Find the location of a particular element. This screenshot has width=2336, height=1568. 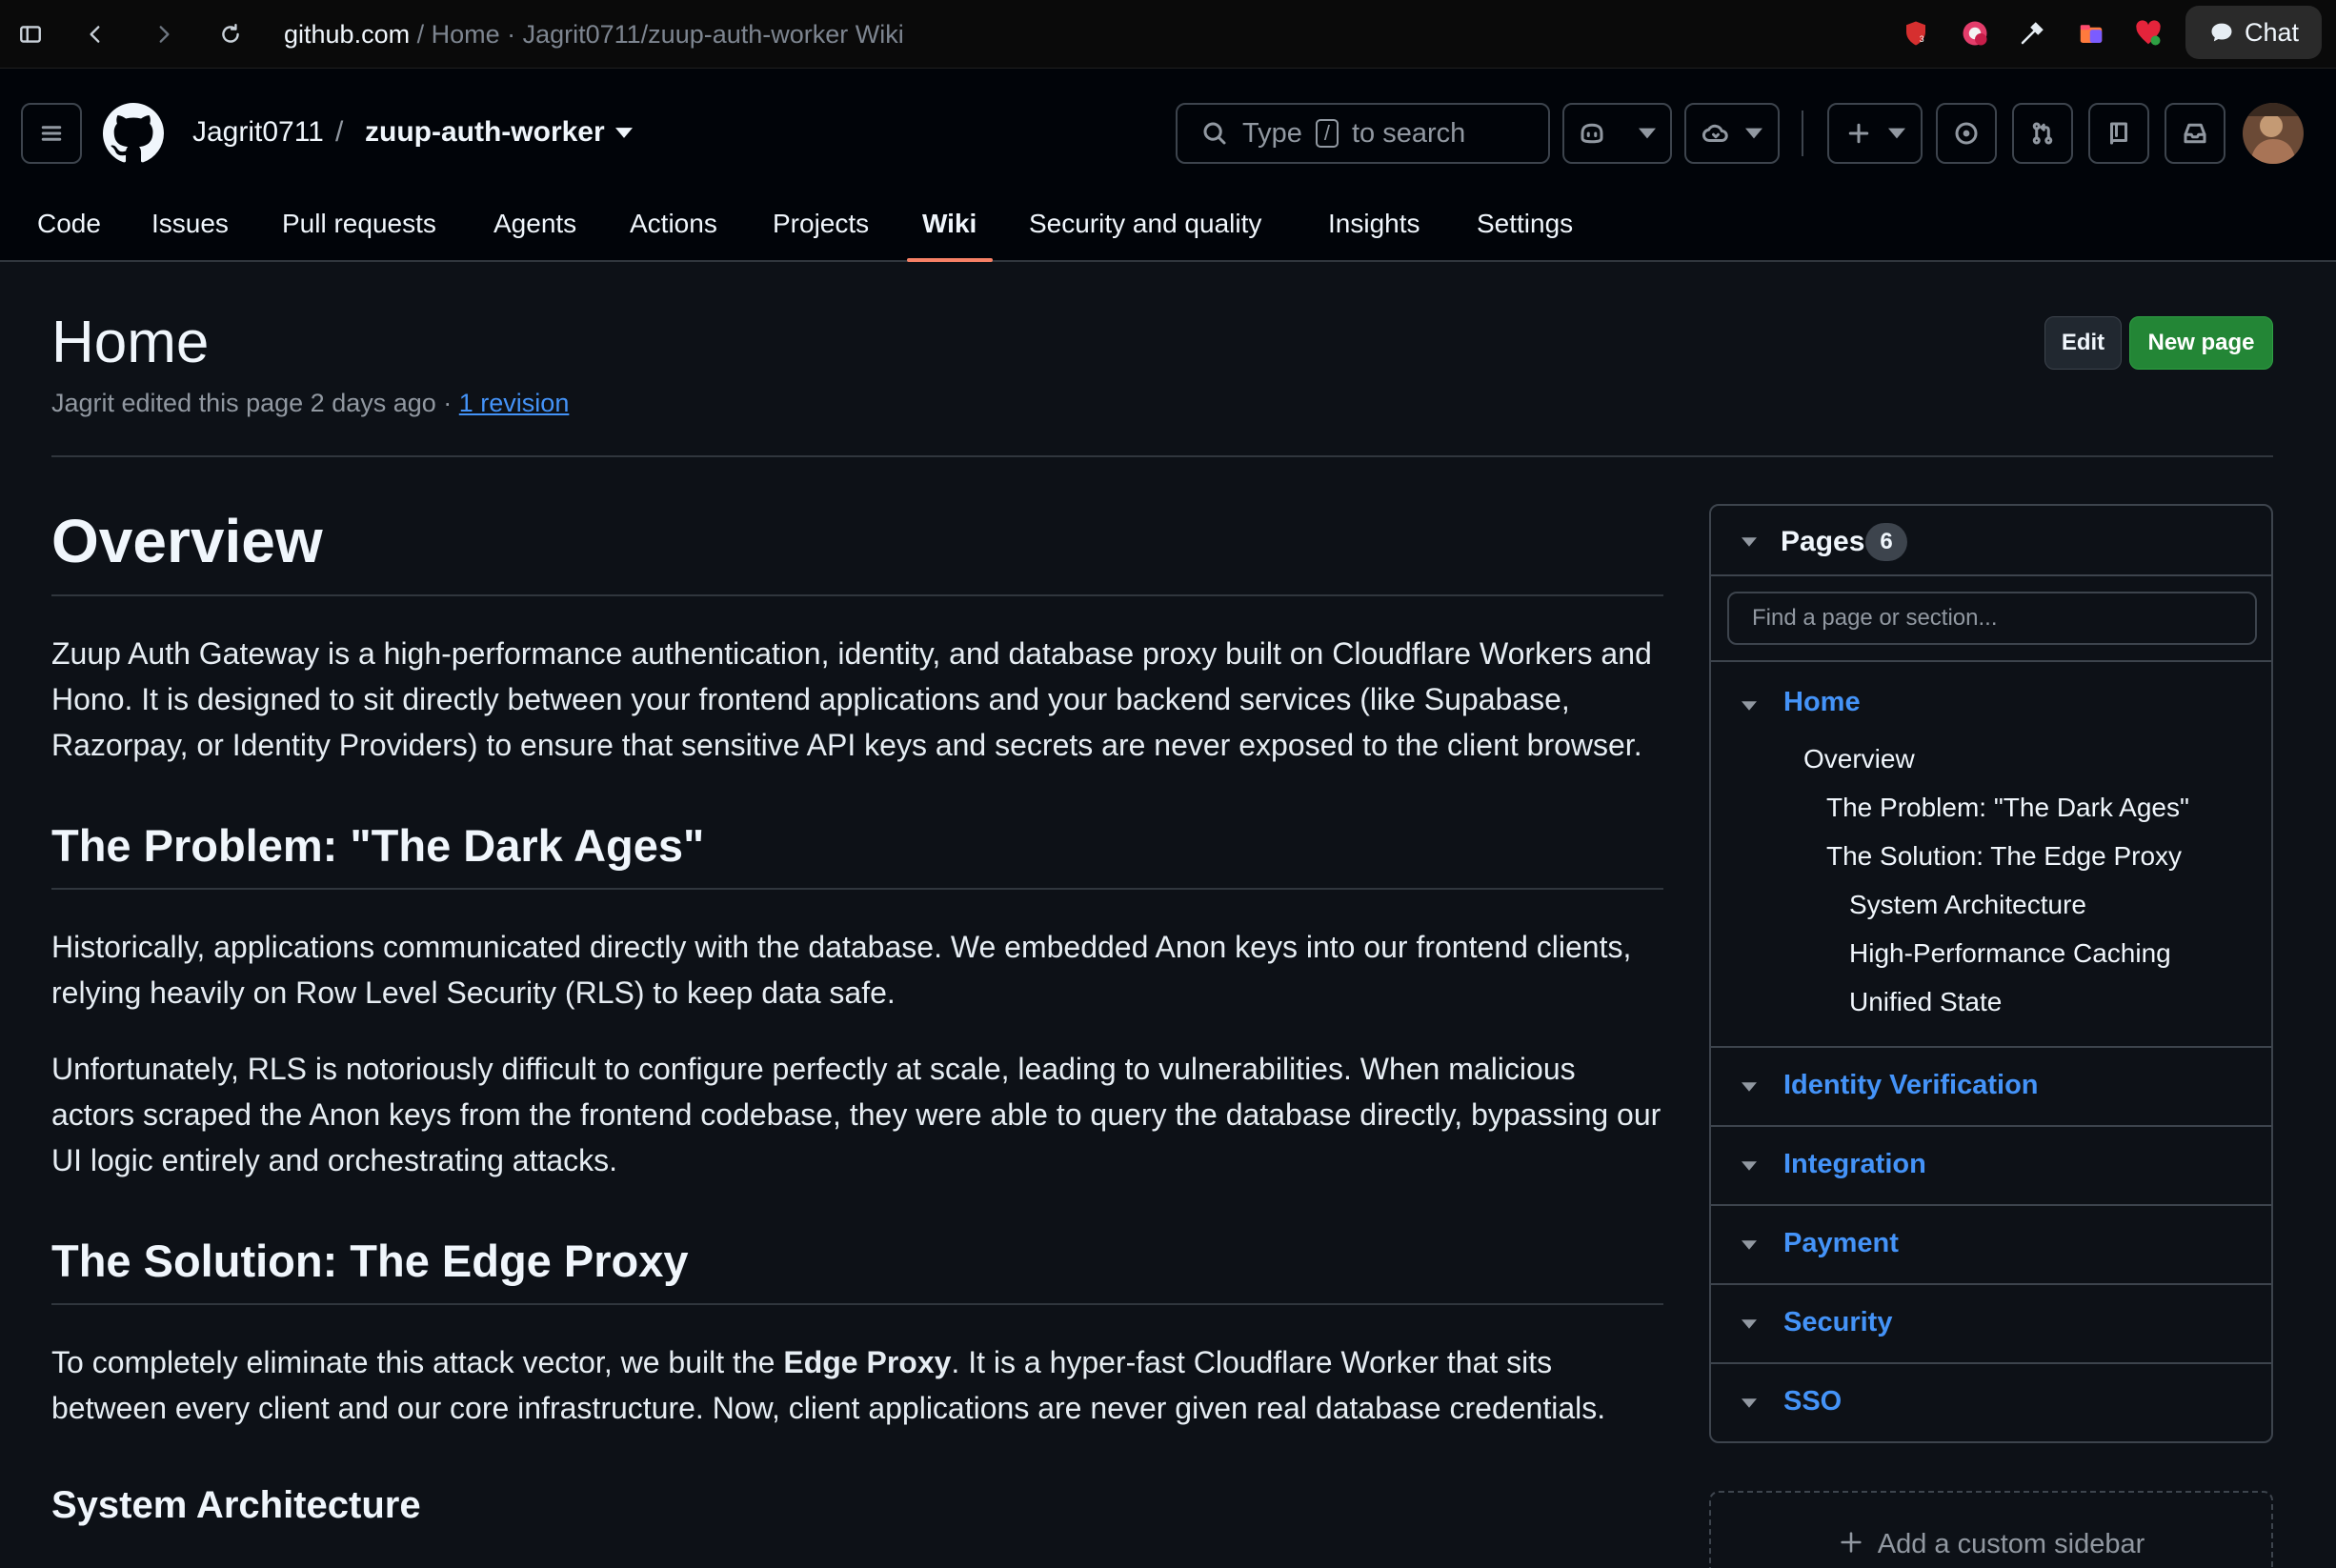

solution-text-bold: Edge Proxy is located at coordinates (867, 1362).